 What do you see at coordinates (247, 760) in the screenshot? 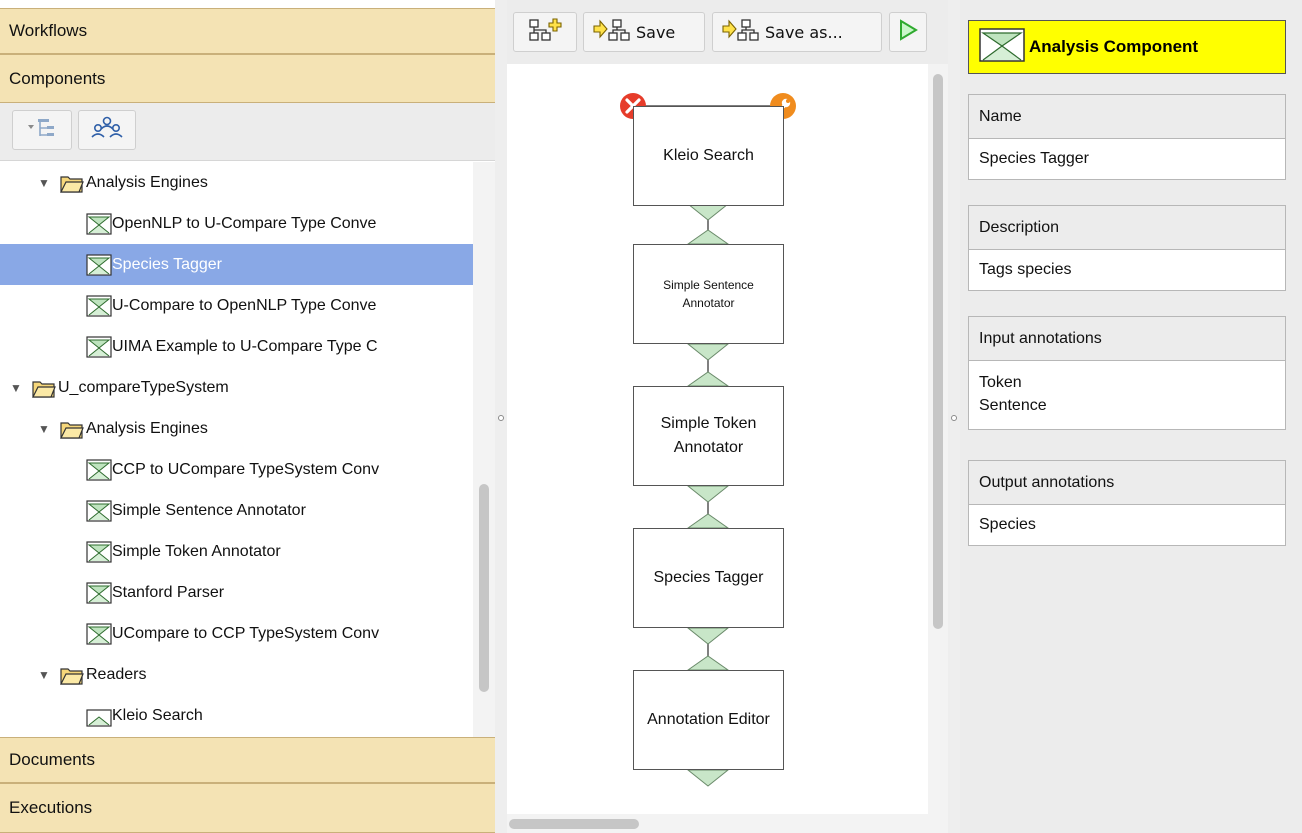
I see `documents-section-header: Documents` at bounding box center [247, 760].